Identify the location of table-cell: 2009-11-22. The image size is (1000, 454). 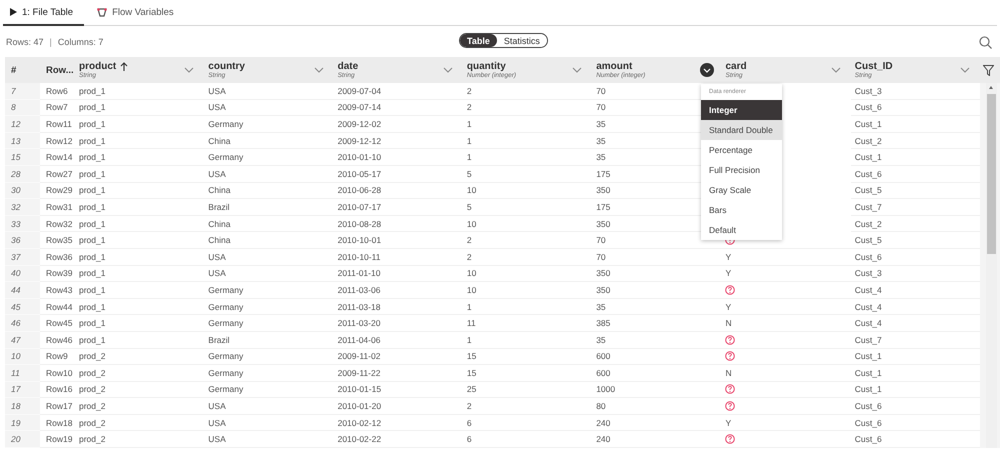
(398, 373).